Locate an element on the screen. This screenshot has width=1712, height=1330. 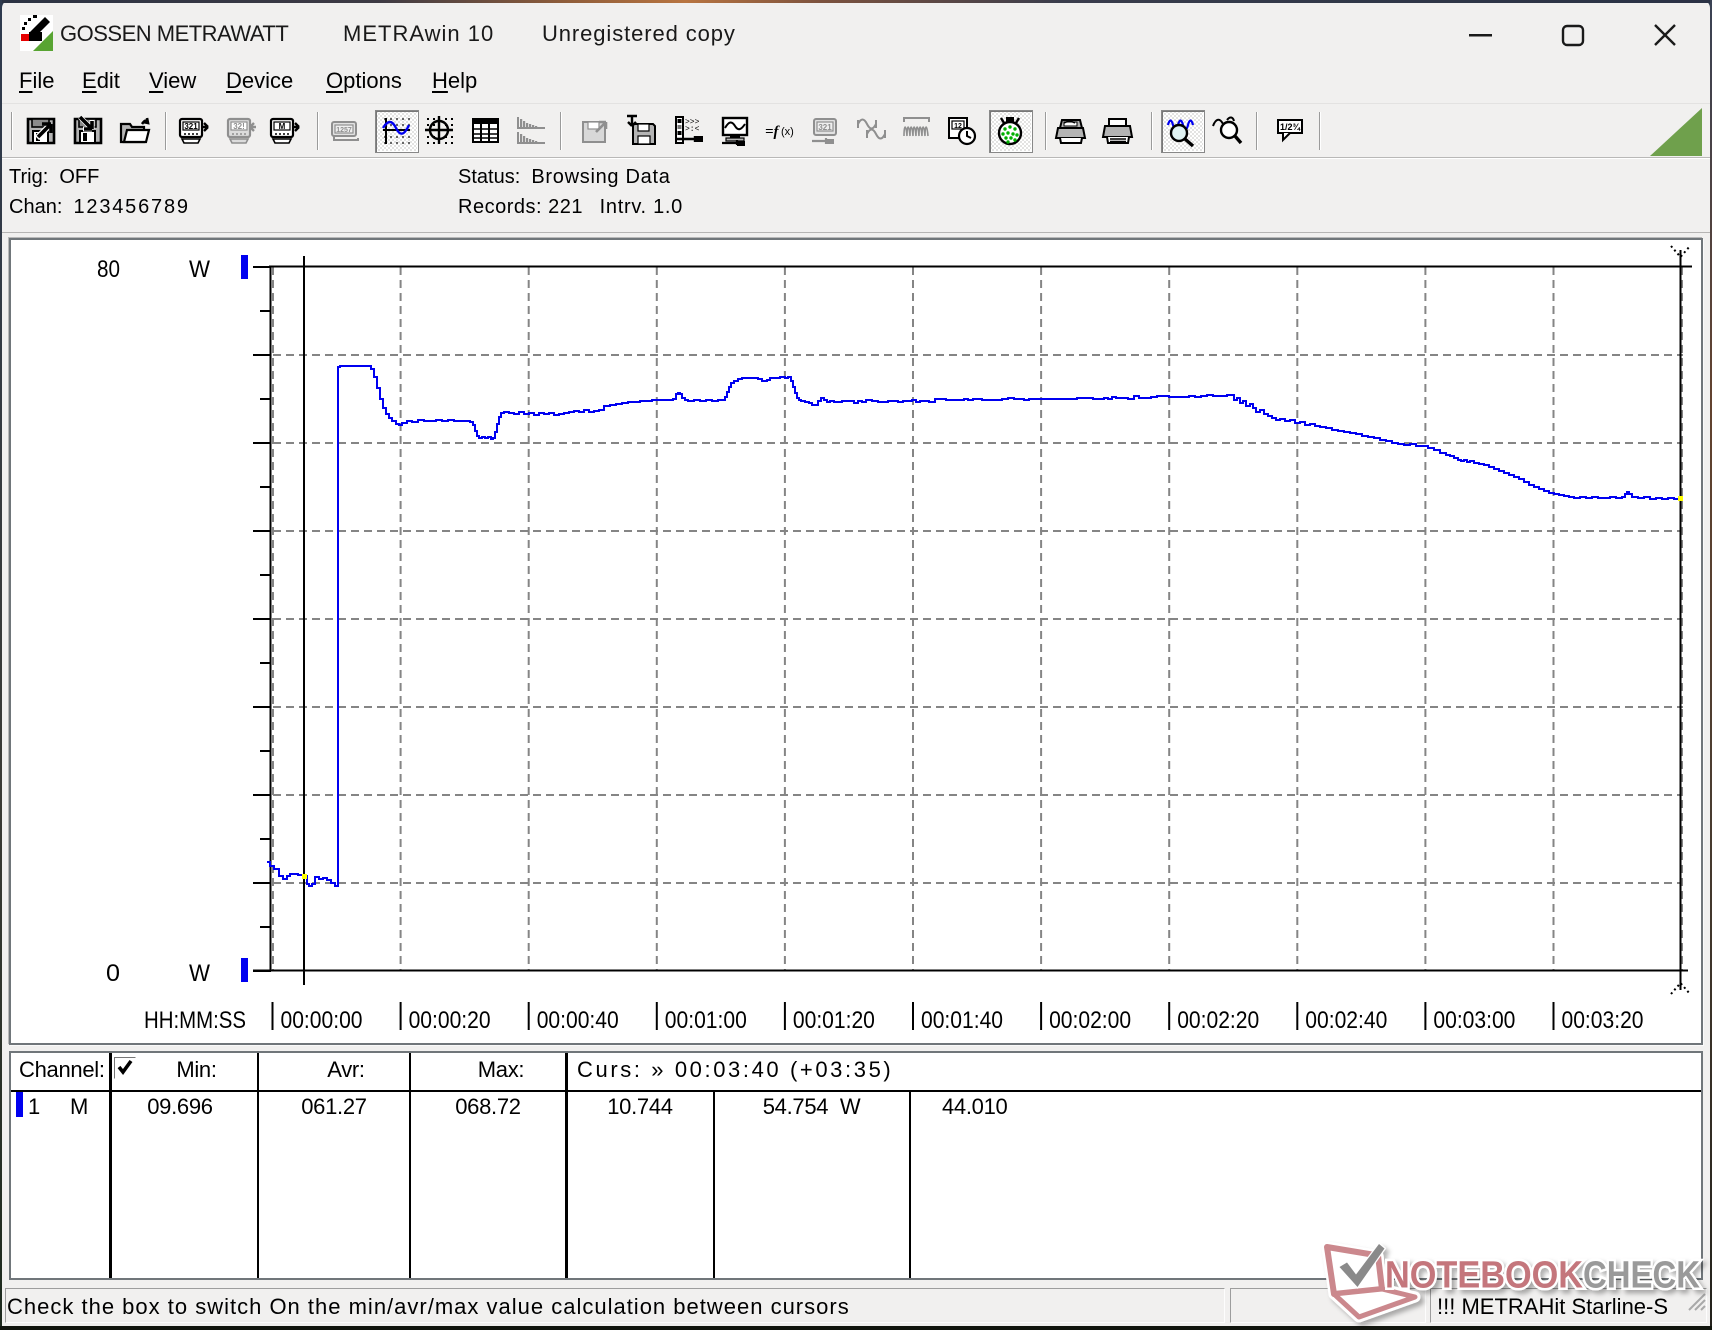
svg-text: 00:00:20 is located at coordinates (450, 1020).